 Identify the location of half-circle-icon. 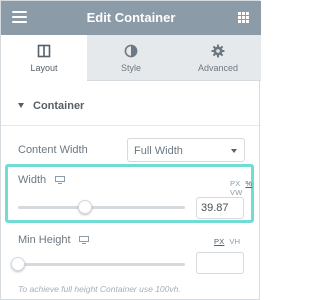
(131, 51).